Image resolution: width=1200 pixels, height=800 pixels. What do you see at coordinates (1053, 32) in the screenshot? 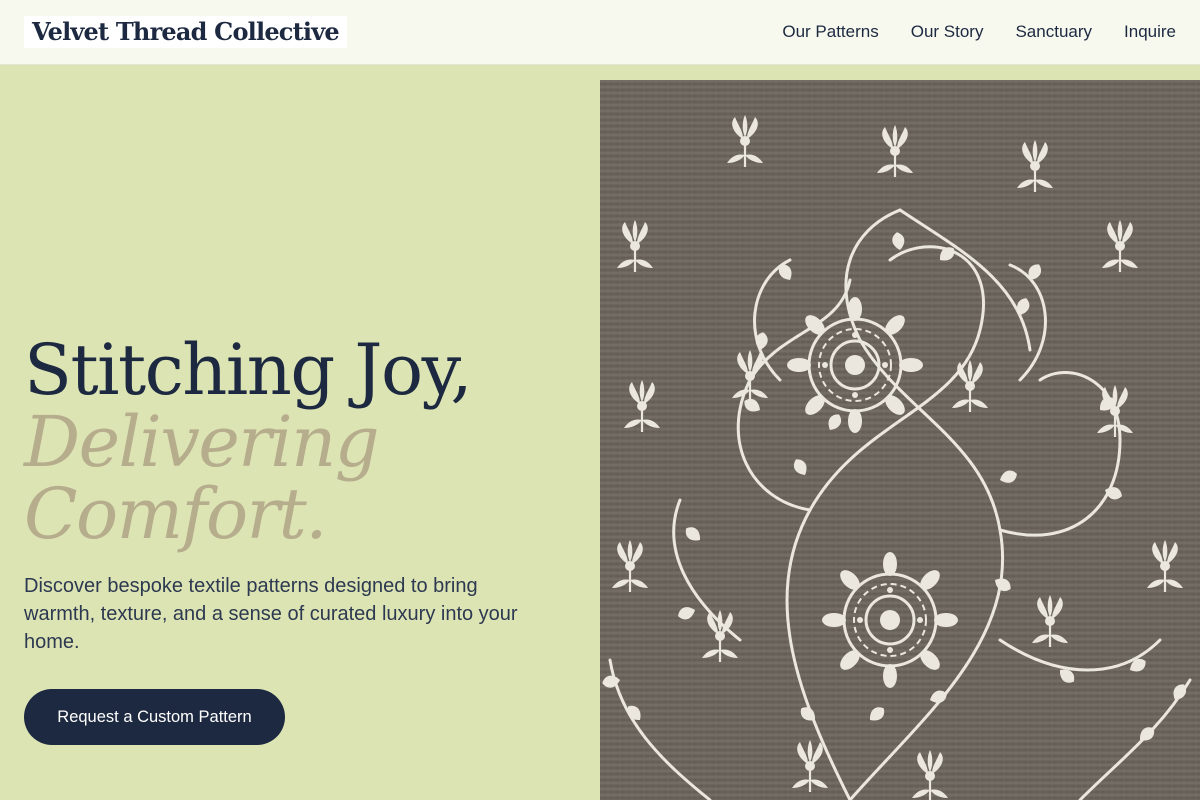
I see `nav-link-sanctuary: Sanctuary` at bounding box center [1053, 32].